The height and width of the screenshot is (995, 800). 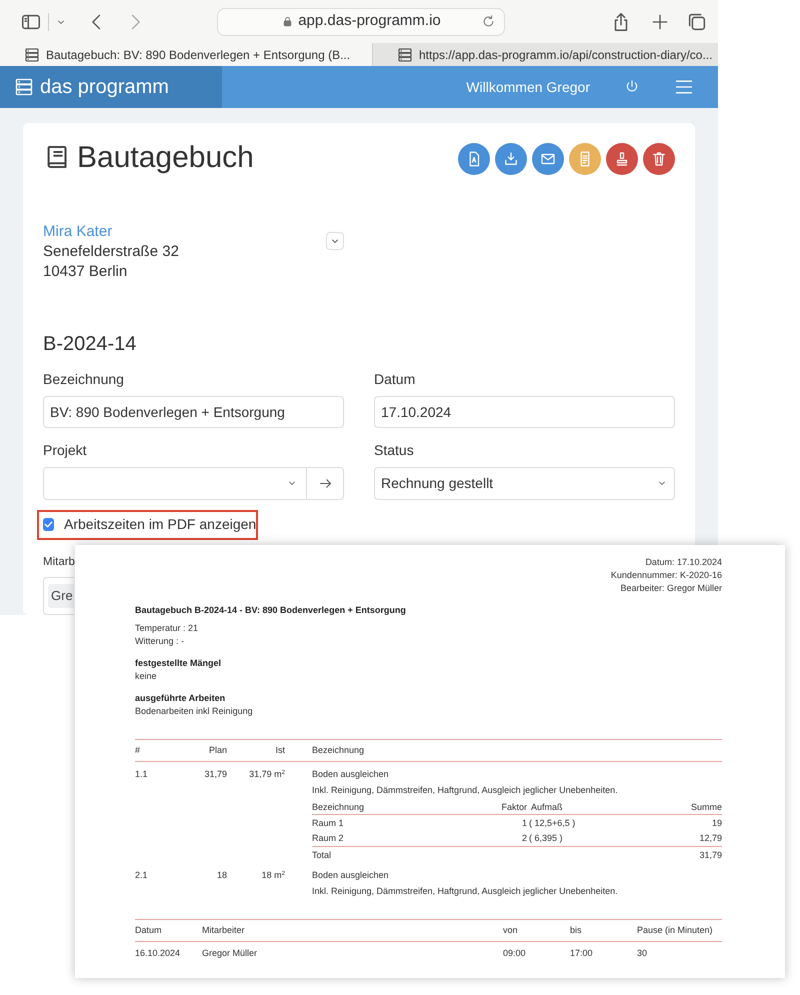 I want to click on pdf-button, so click(x=474, y=159).